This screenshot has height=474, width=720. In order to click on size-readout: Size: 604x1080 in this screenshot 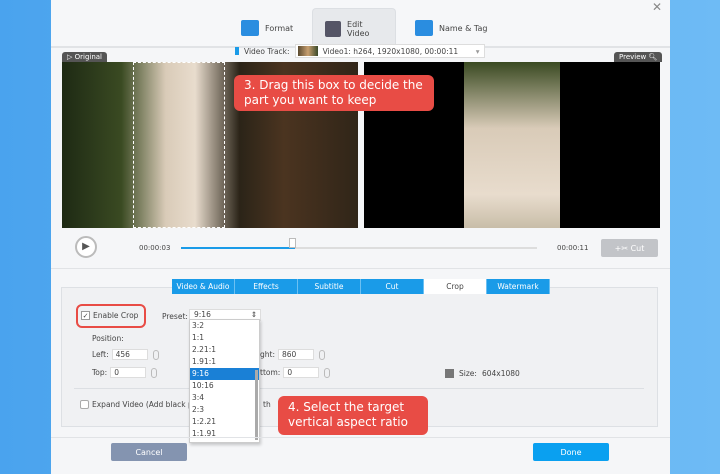, I will do `click(482, 373)`.